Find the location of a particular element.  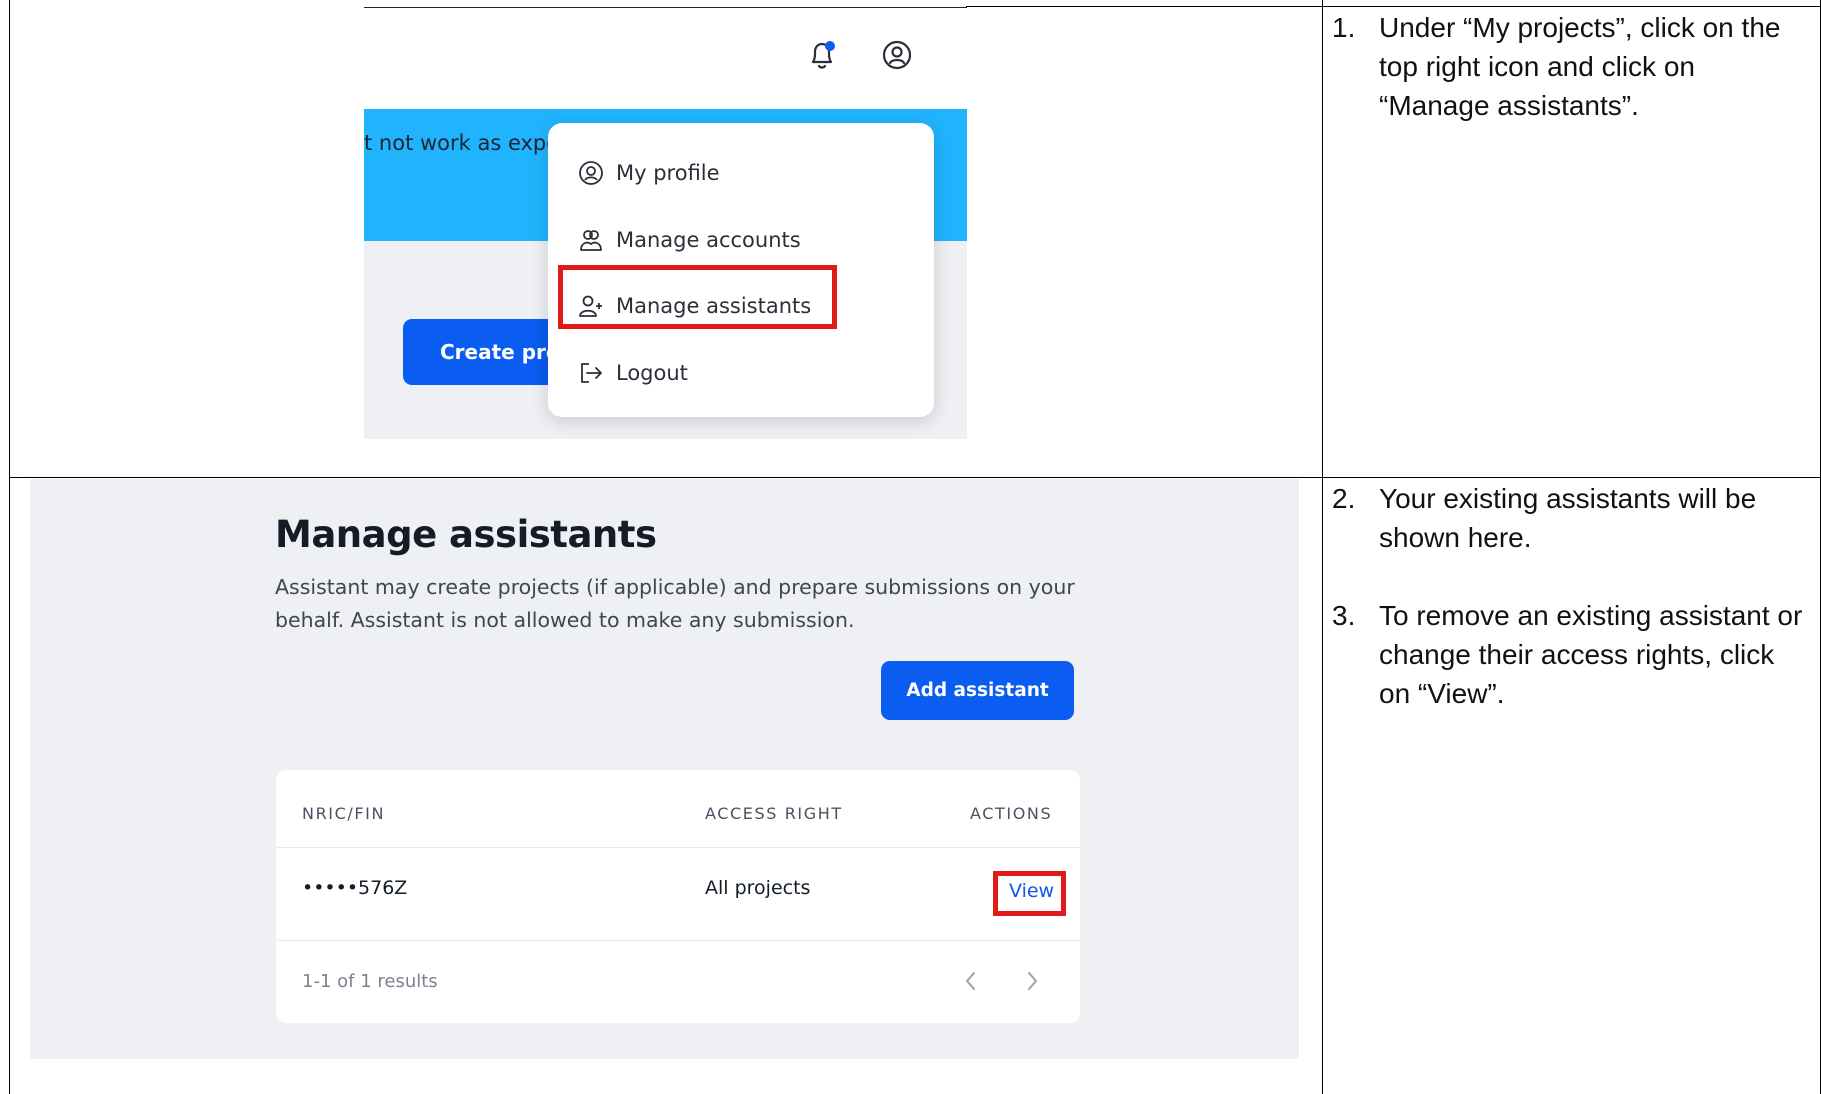

cell-access-right: All projects is located at coordinates (758, 888).